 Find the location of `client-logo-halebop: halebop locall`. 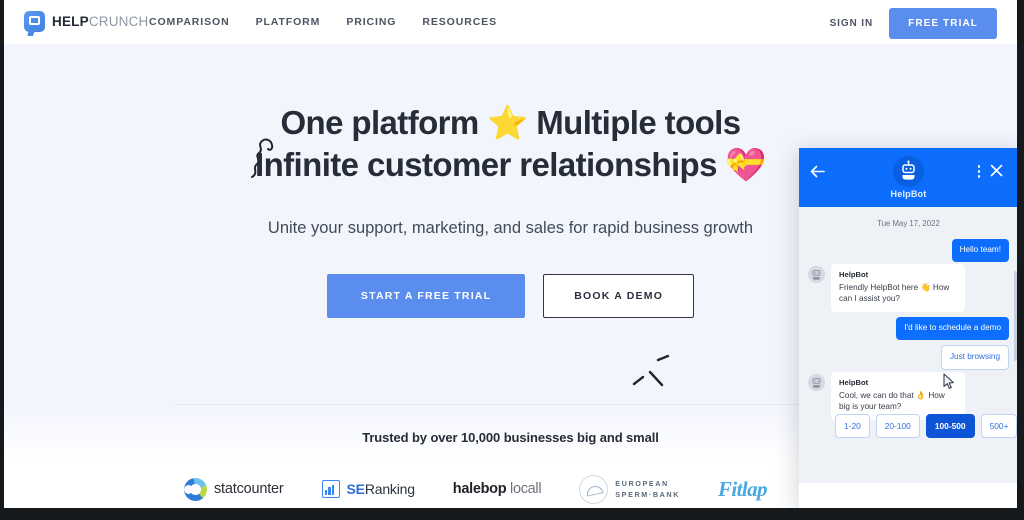

client-logo-halebop: halebop locall is located at coordinates (497, 489).